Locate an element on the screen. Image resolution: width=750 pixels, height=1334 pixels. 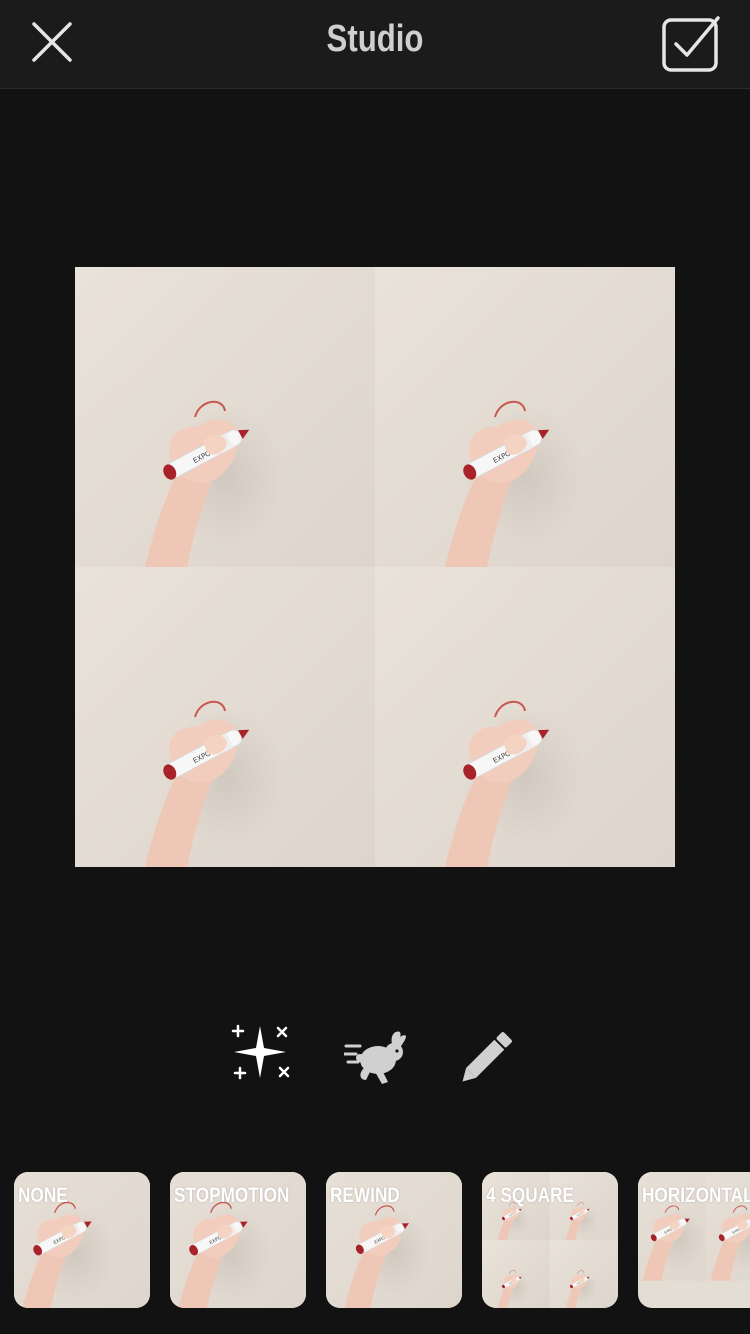
pencil-icon is located at coordinates (487, 1057).